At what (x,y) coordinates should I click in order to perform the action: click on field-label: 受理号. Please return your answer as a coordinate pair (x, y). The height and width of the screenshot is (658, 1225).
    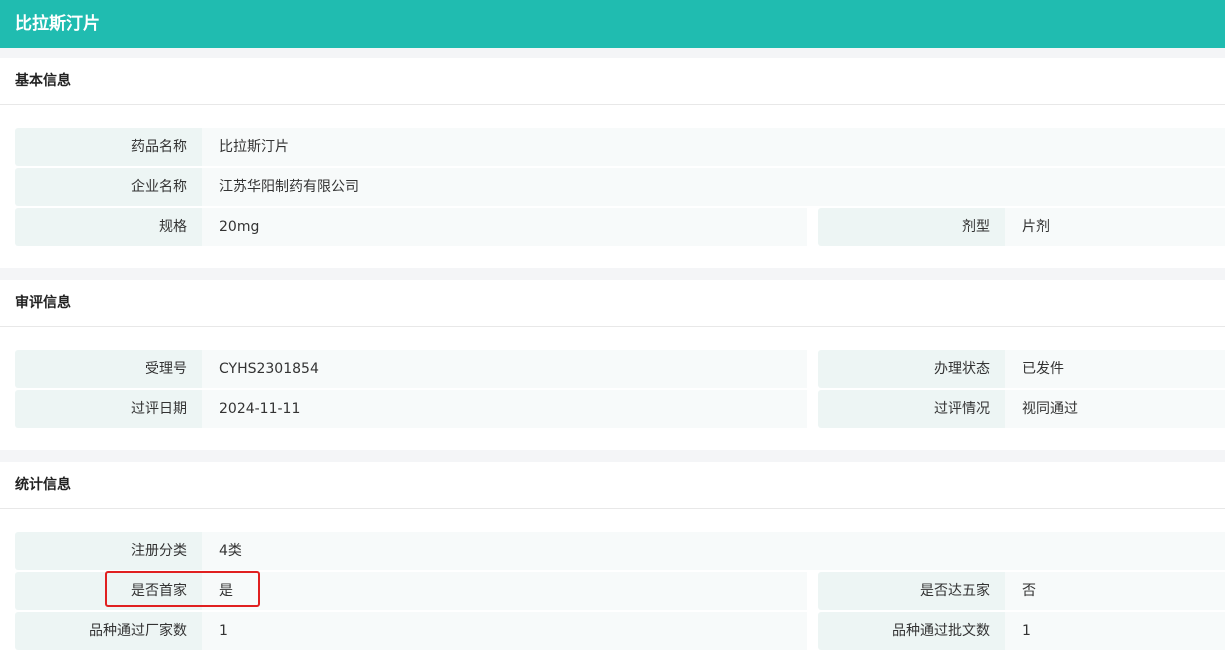
    Looking at the image, I should click on (108, 369).